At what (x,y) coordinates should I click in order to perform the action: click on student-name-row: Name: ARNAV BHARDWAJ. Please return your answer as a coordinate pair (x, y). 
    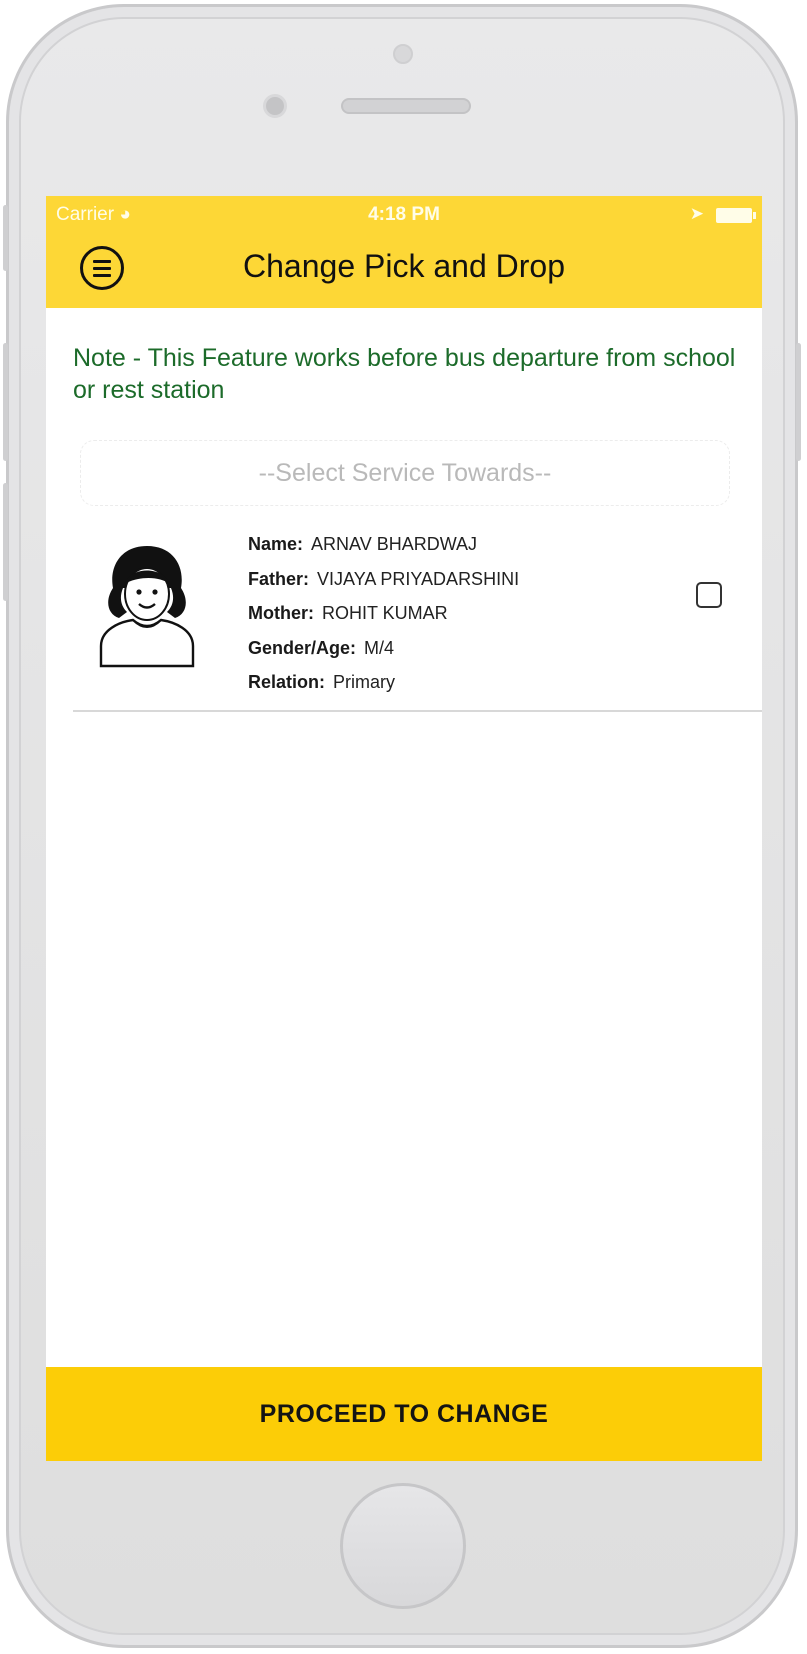
    Looking at the image, I should click on (363, 544).